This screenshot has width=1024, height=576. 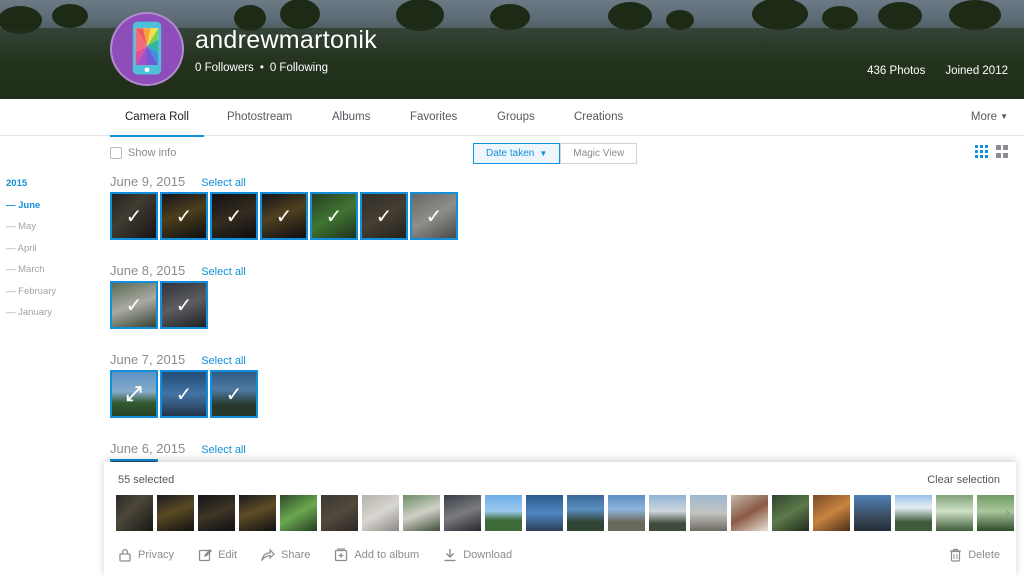 I want to click on timeline-month-february: — February, so click(x=31, y=296).